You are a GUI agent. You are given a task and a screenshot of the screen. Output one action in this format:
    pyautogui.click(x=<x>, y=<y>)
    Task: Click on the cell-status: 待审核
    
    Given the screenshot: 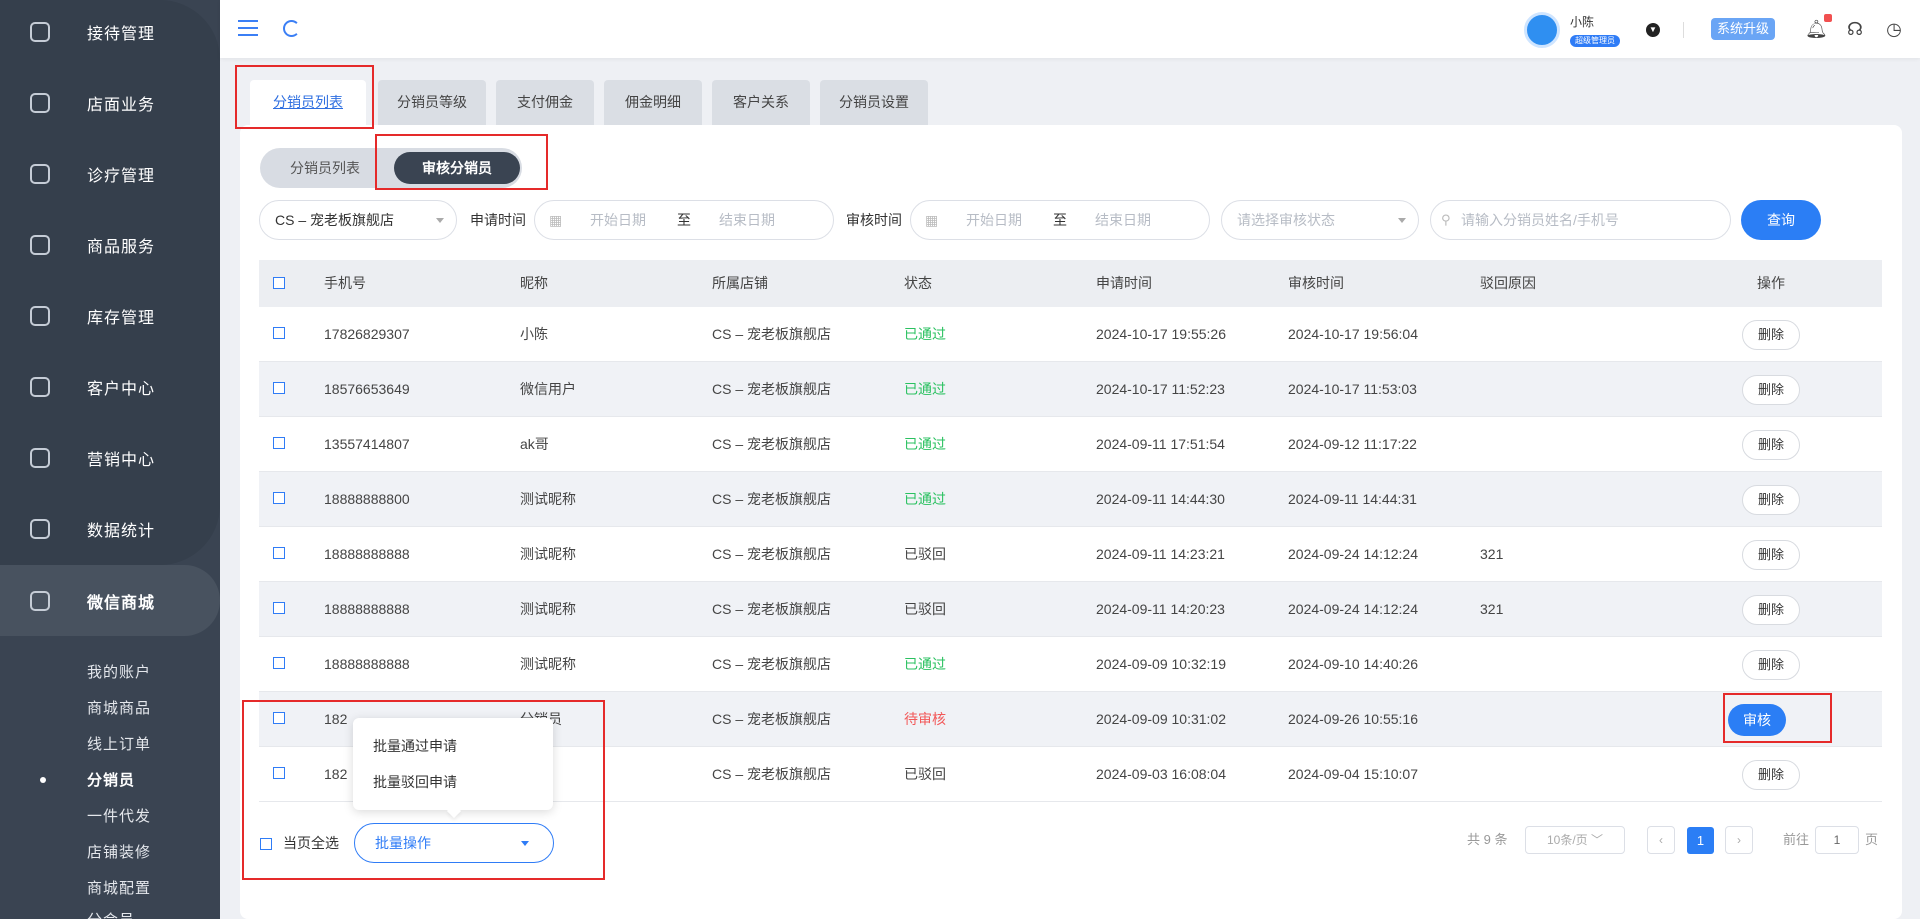 What is the action you would take?
    pyautogui.click(x=925, y=719)
    